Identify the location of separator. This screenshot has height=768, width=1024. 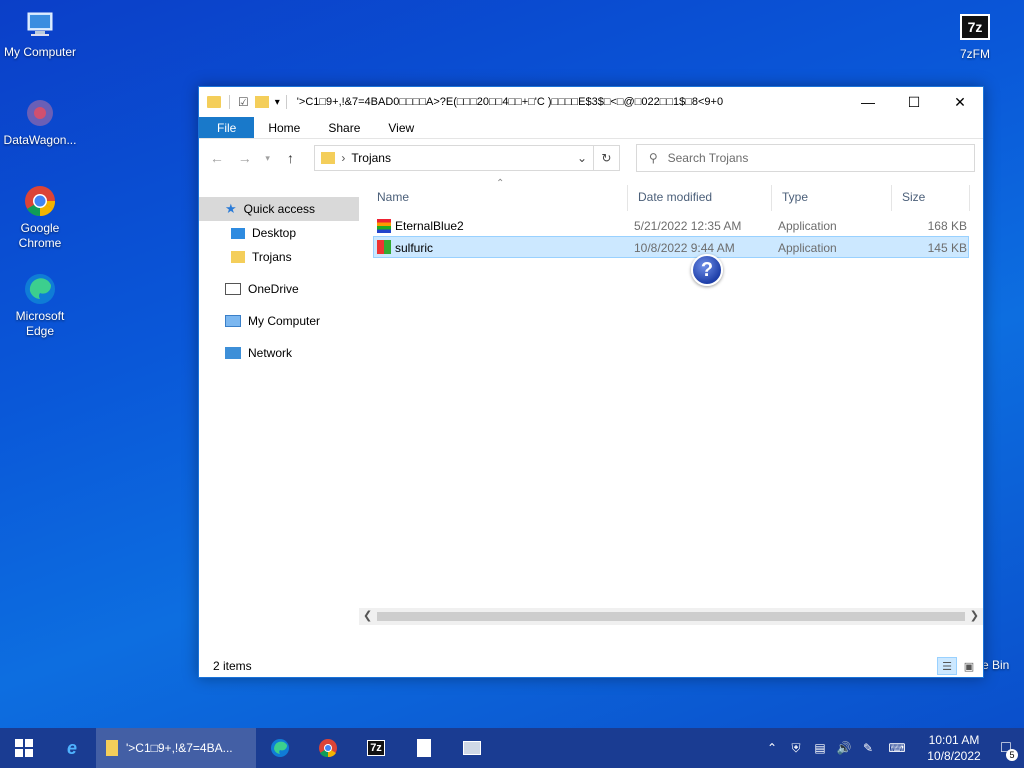
(286, 102).